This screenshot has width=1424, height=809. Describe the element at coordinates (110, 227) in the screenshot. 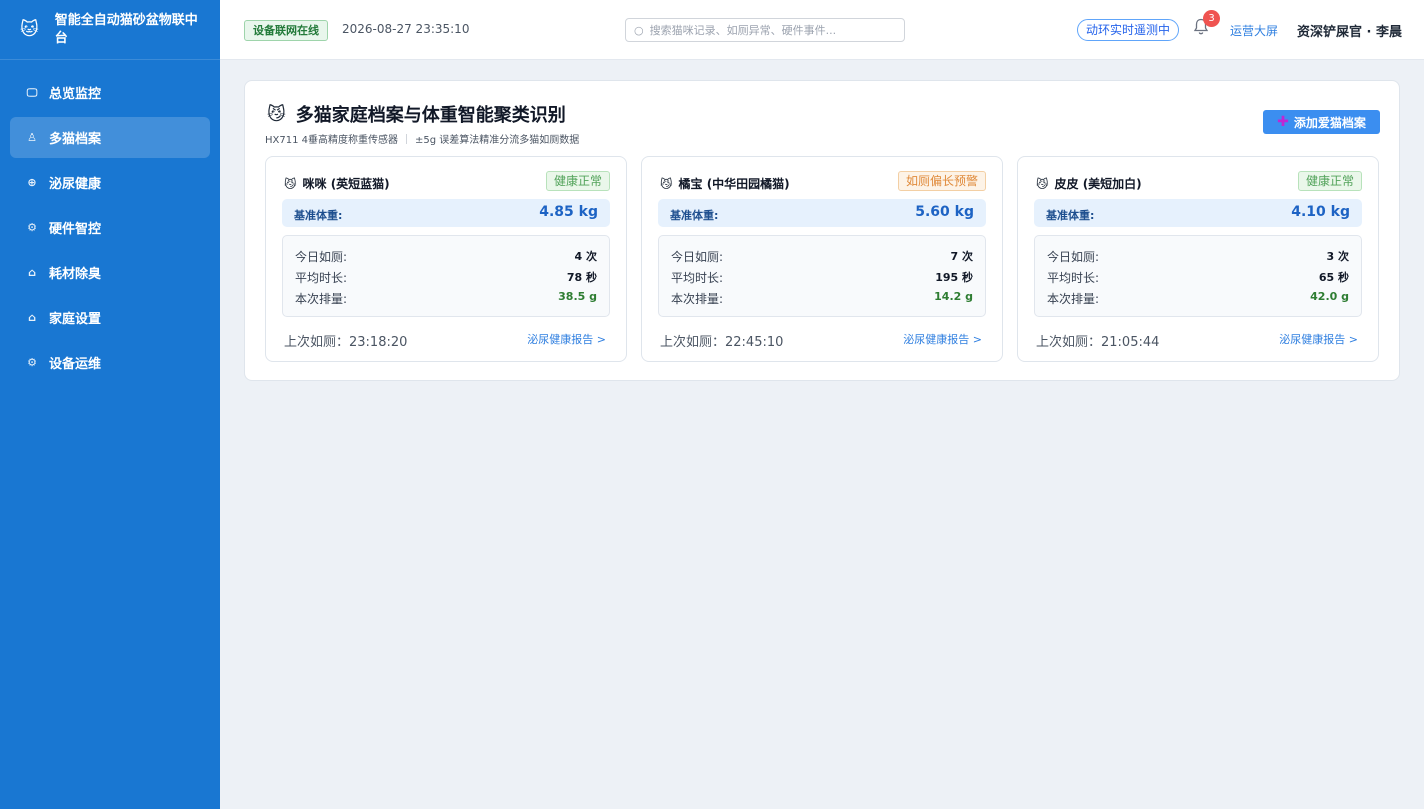

I see `sidebar-item-hardware: ⚙ 硬件智控` at that location.